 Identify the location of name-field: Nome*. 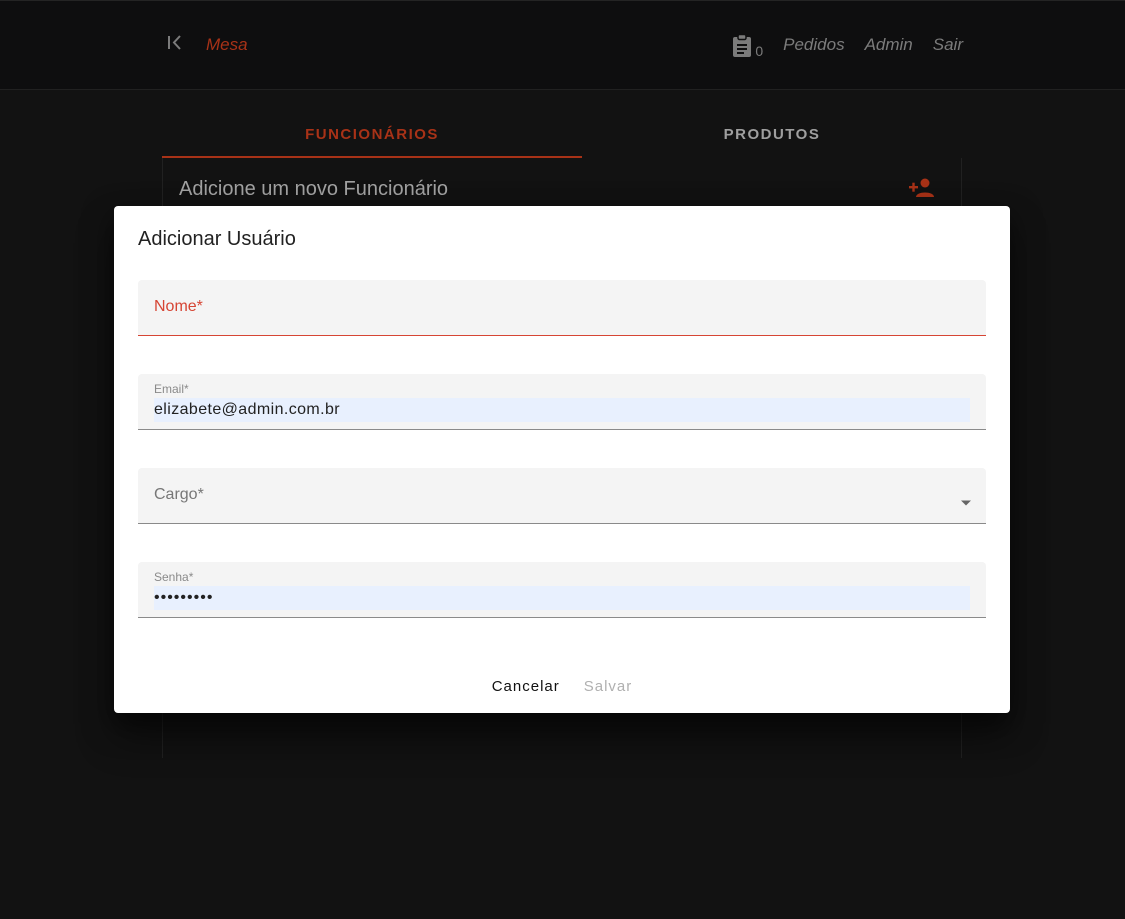
(562, 308).